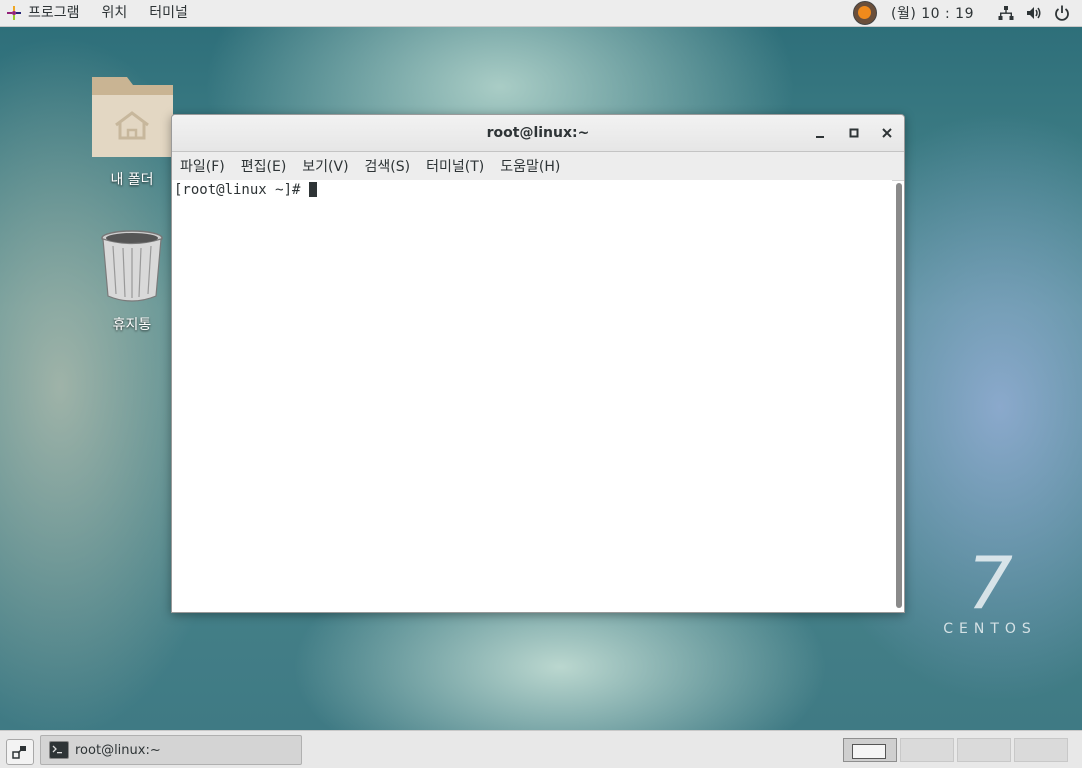 This screenshot has width=1082, height=768. Describe the element at coordinates (132, 117) in the screenshot. I see `home-folder-icon` at that location.